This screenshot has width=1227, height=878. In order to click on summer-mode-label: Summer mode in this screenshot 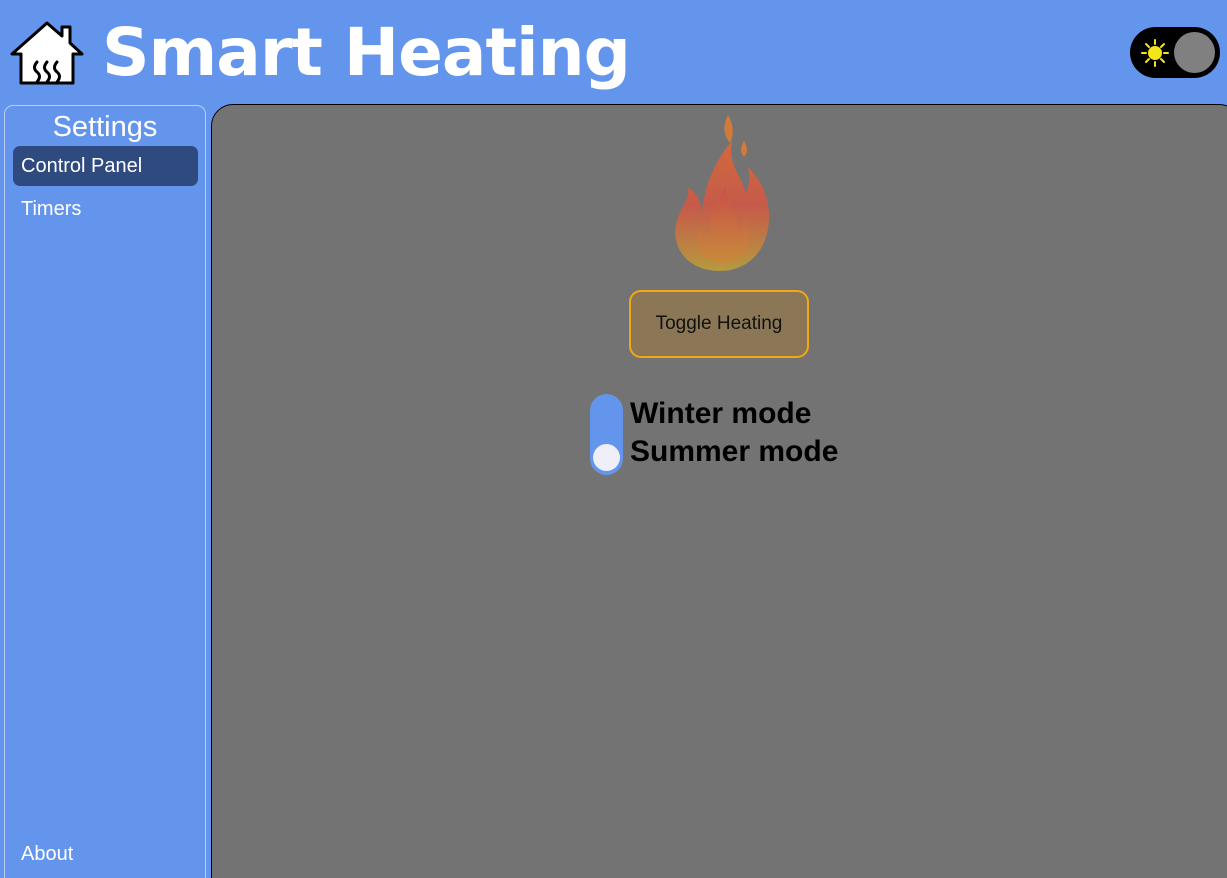, I will do `click(734, 451)`.